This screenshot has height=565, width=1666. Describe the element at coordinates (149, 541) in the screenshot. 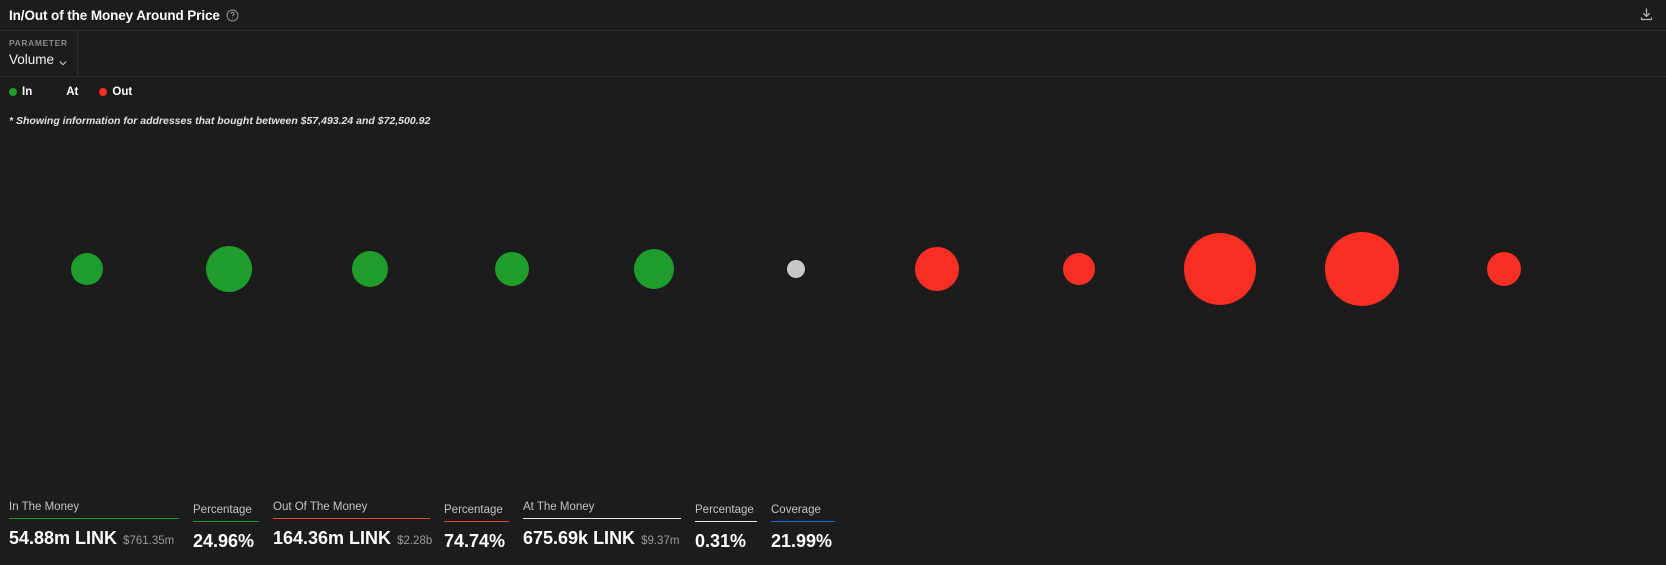

I see `stat-subvalue: $761.35m` at that location.